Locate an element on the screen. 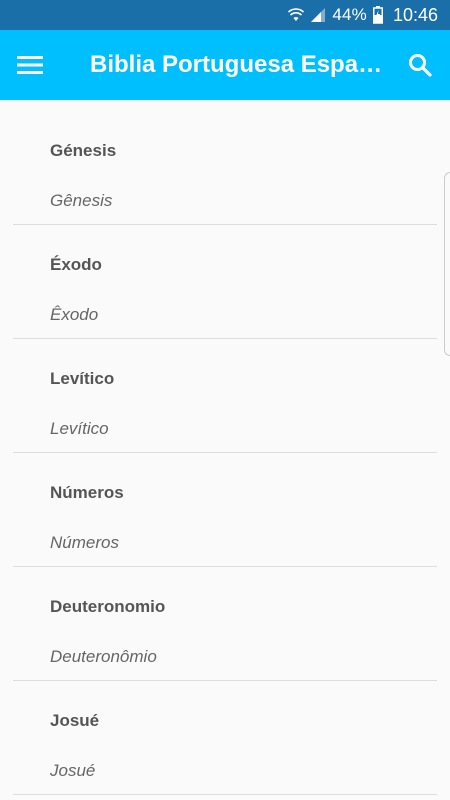  list-item-numeros: Números Números is located at coordinates (225, 510).